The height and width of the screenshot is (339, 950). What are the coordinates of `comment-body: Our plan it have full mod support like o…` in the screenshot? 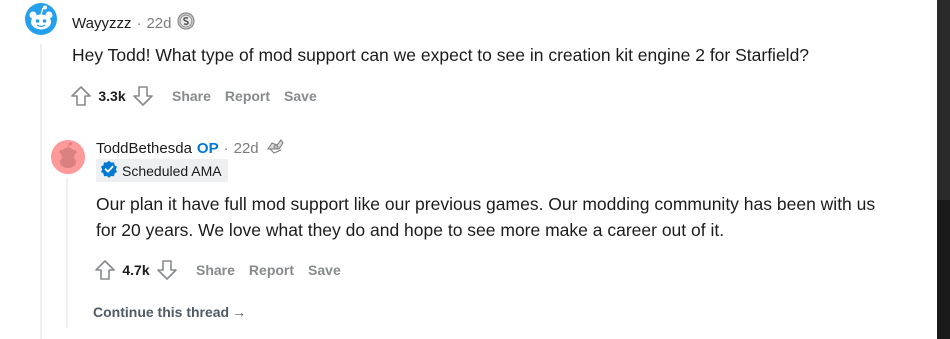 It's located at (486, 217).